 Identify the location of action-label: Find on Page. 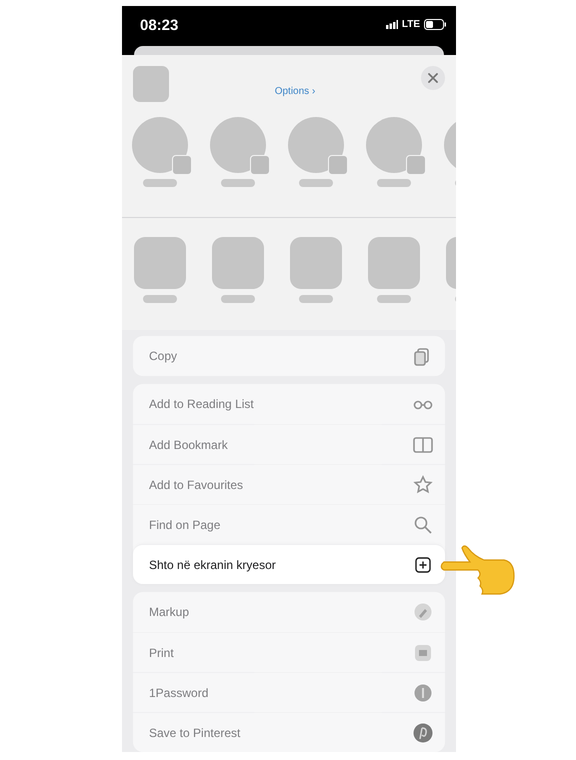
(184, 525).